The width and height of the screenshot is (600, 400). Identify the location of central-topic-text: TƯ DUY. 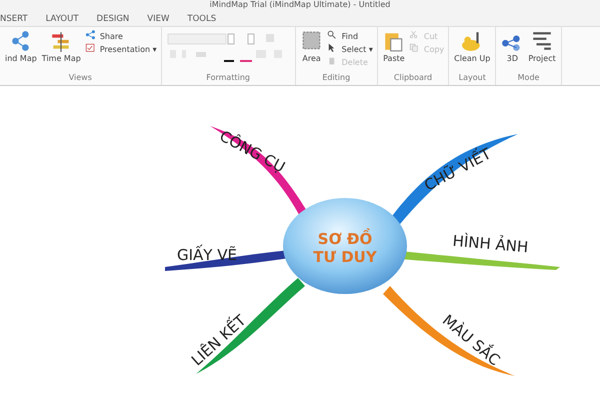
(345, 257).